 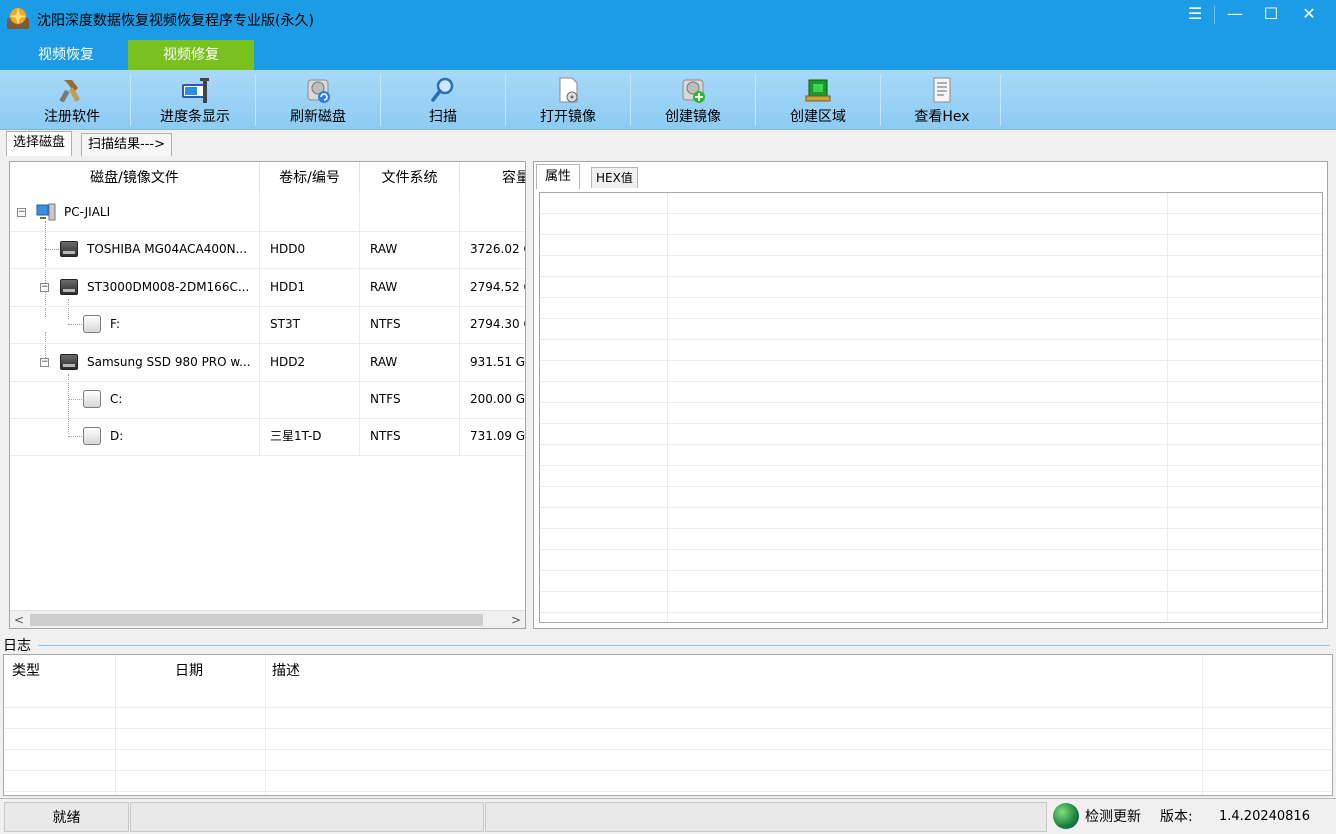 I want to click on tab-scan-results: 扫描结果--->, so click(x=126, y=144).